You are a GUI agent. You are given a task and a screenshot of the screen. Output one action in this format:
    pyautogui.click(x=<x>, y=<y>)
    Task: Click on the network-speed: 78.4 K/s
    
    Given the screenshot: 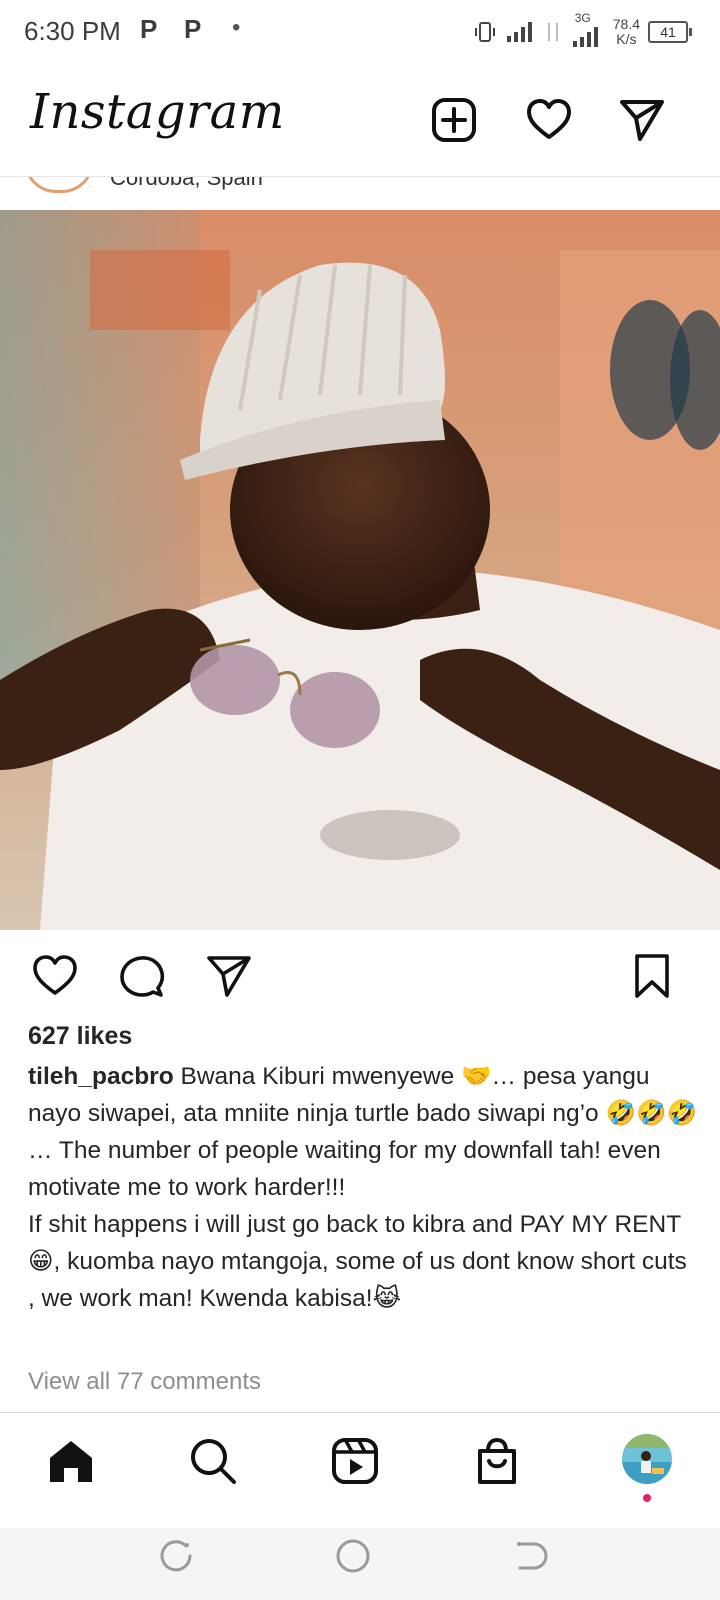 What is the action you would take?
    pyautogui.click(x=626, y=31)
    